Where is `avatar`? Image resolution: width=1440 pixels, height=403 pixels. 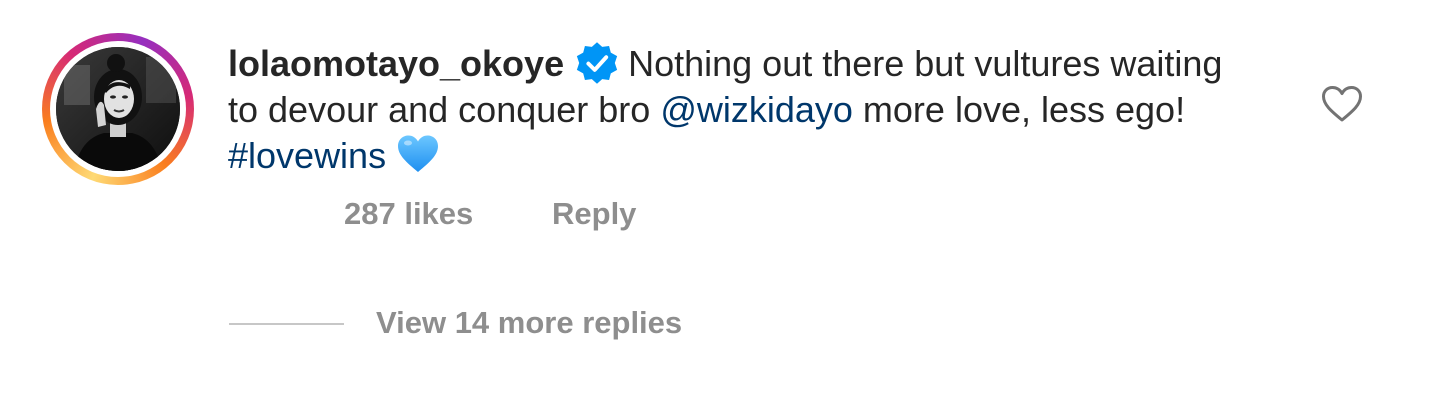 avatar is located at coordinates (118, 109).